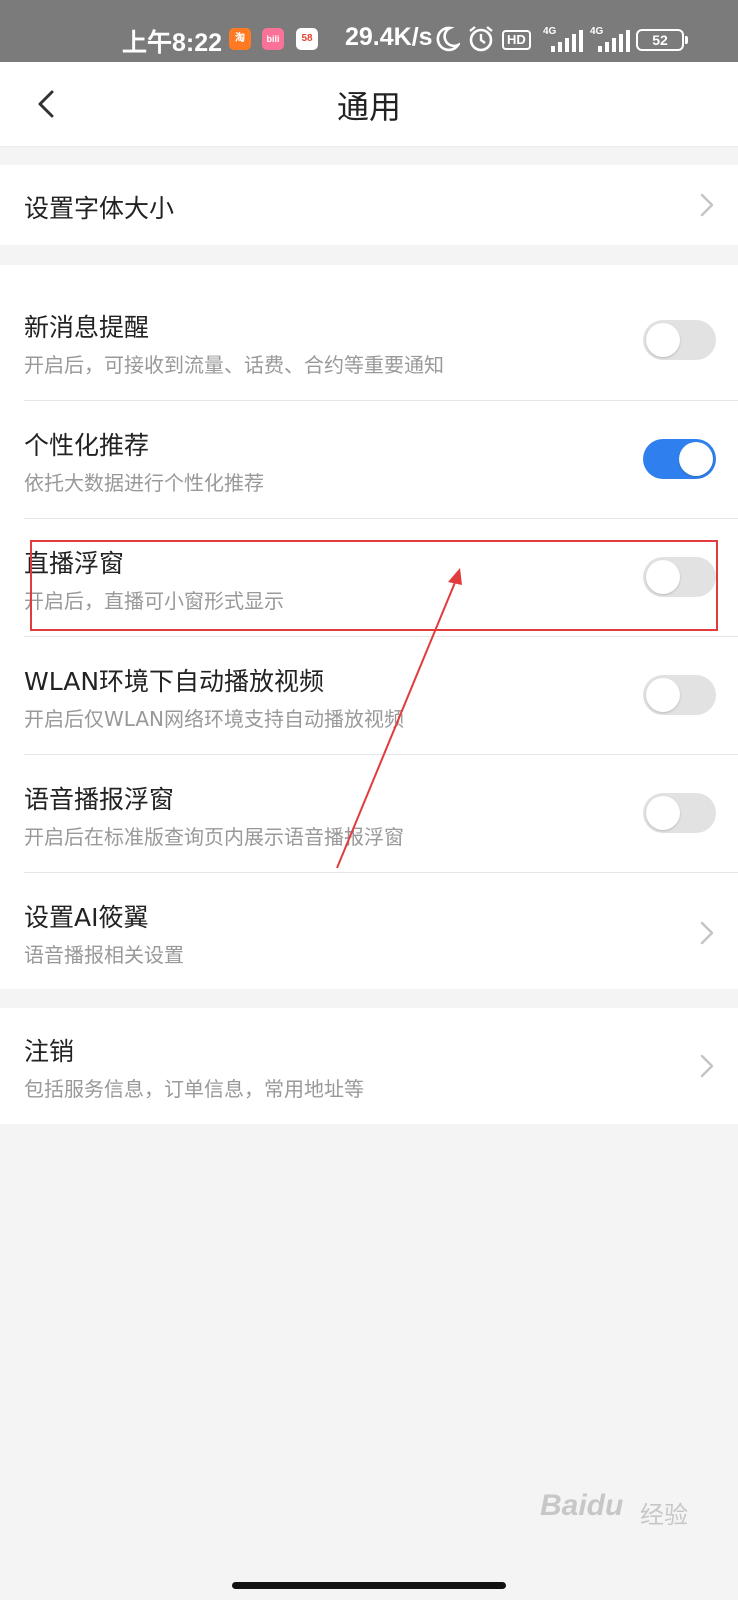 The height and width of the screenshot is (1600, 738). Describe the element at coordinates (214, 837) in the screenshot. I see `voice-float-subtitle: 开启后在标准版查询页内展示语音播报浮窗` at that location.